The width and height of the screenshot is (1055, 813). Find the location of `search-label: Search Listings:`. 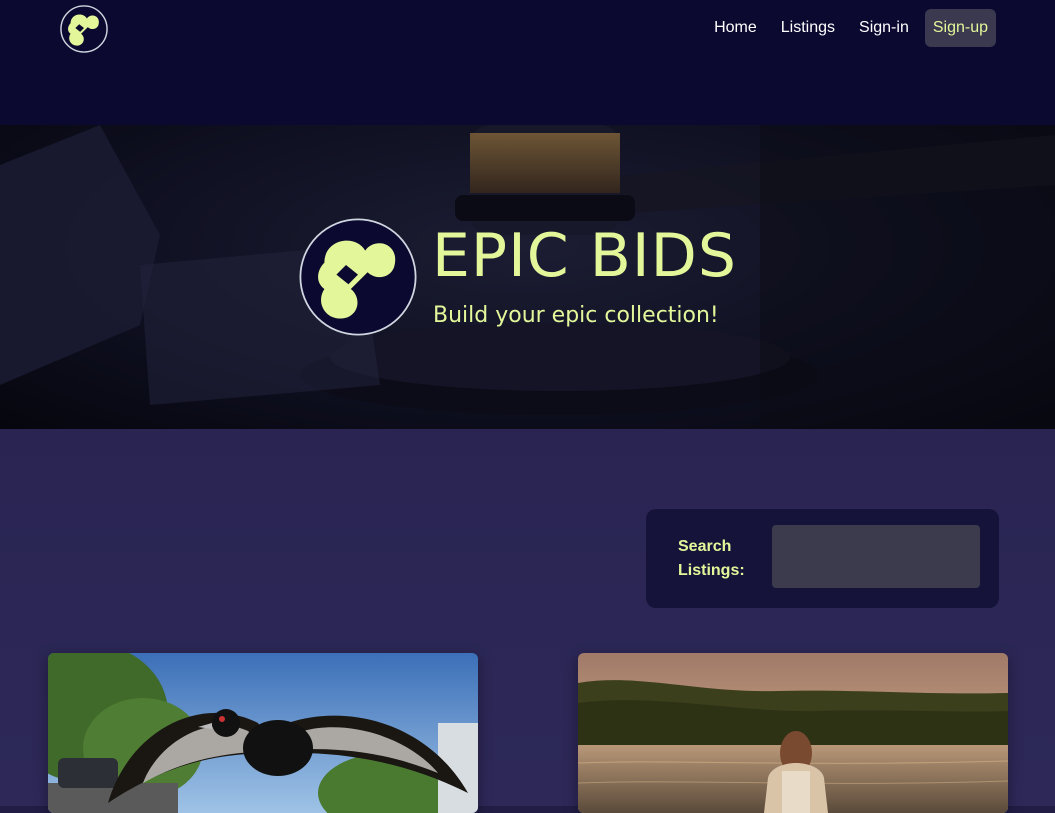

search-label: Search Listings: is located at coordinates (711, 558).